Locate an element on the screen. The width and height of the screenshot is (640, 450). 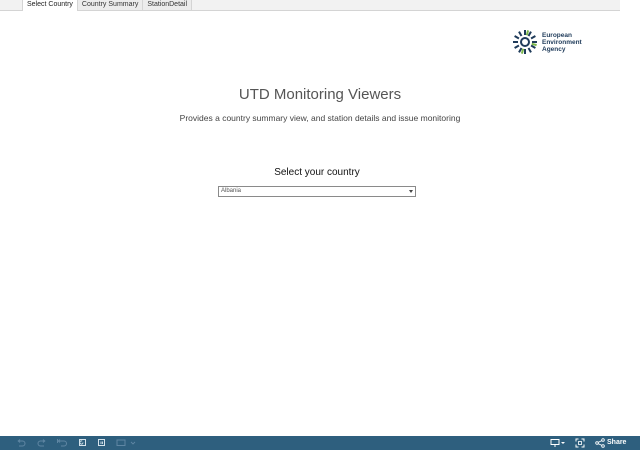
redo-icon is located at coordinates (41, 443).